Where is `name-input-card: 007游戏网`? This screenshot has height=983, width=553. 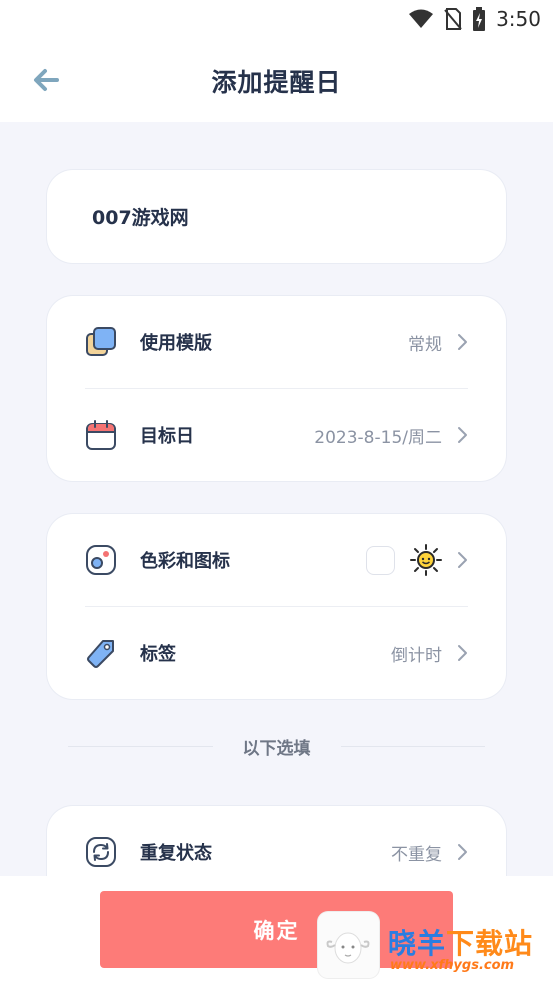 name-input-card: 007游戏网 is located at coordinates (276, 216).